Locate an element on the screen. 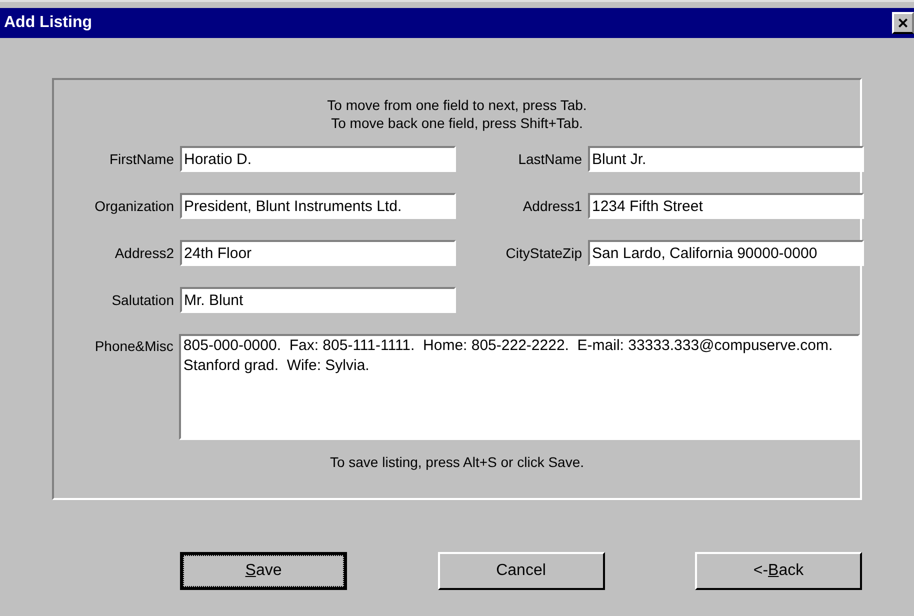  field-label: LastName is located at coordinates (550, 159).